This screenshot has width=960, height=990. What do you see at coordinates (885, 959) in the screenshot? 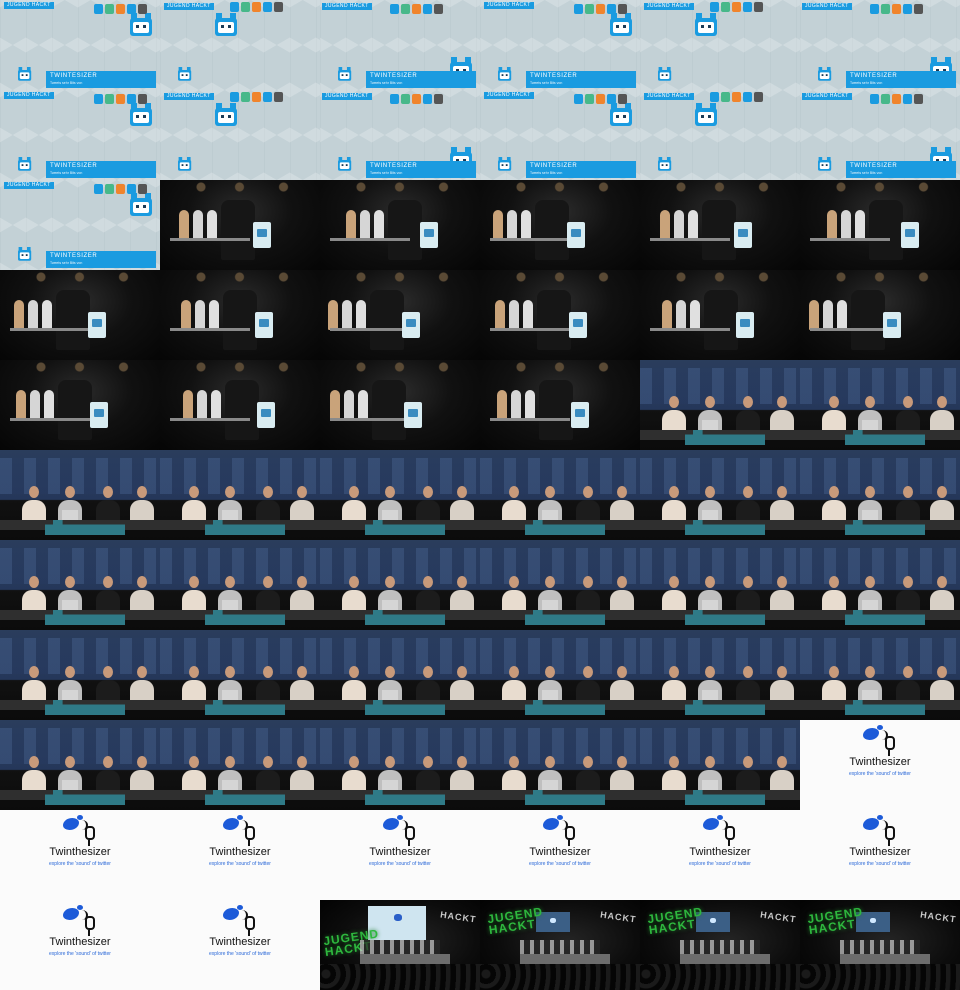
I see `stage-platform` at bounding box center [885, 959].